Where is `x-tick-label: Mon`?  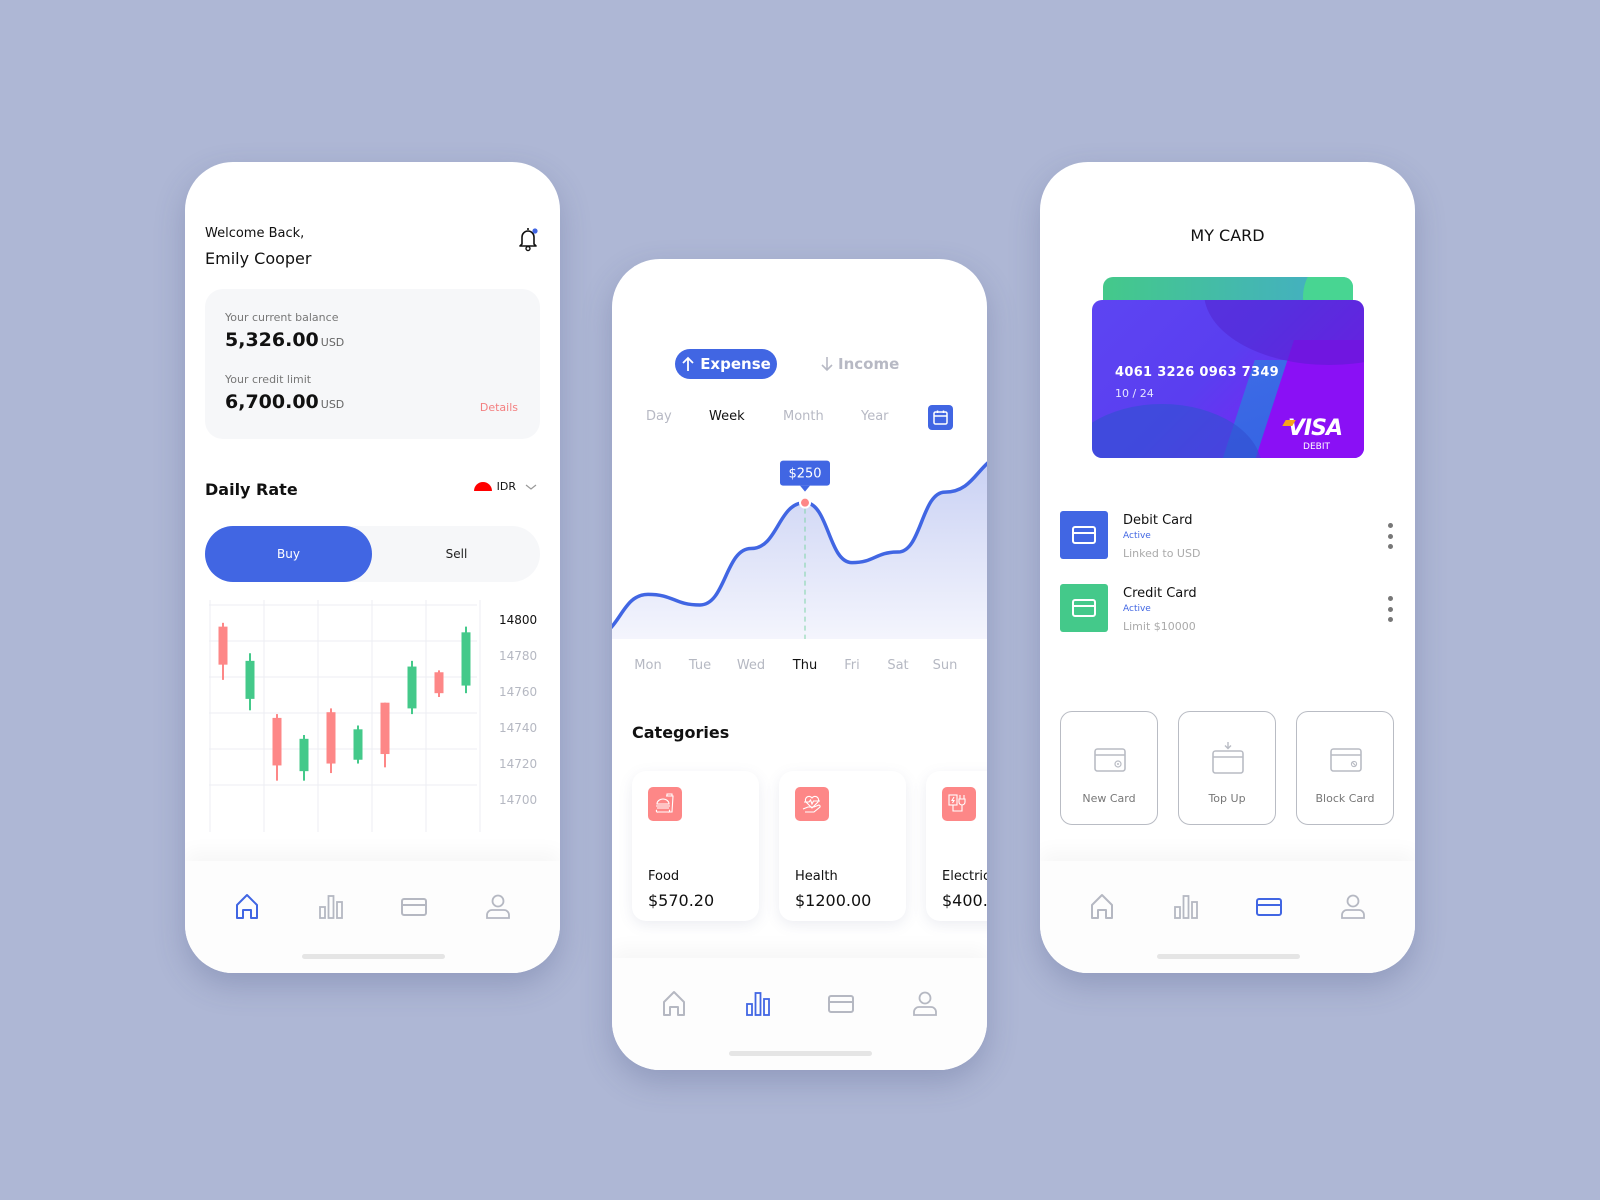
x-tick-label: Mon is located at coordinates (647, 665).